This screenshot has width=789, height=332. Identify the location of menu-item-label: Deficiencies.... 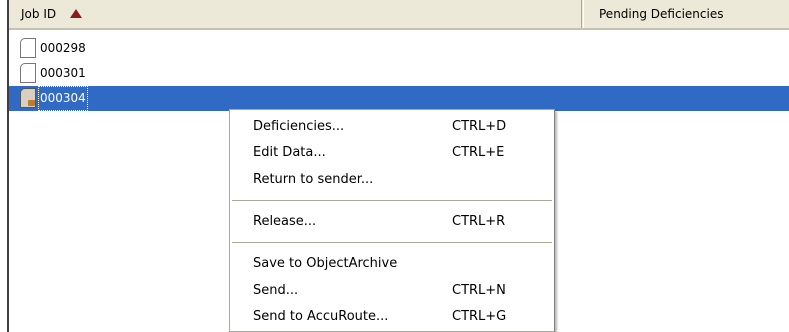
(299, 126).